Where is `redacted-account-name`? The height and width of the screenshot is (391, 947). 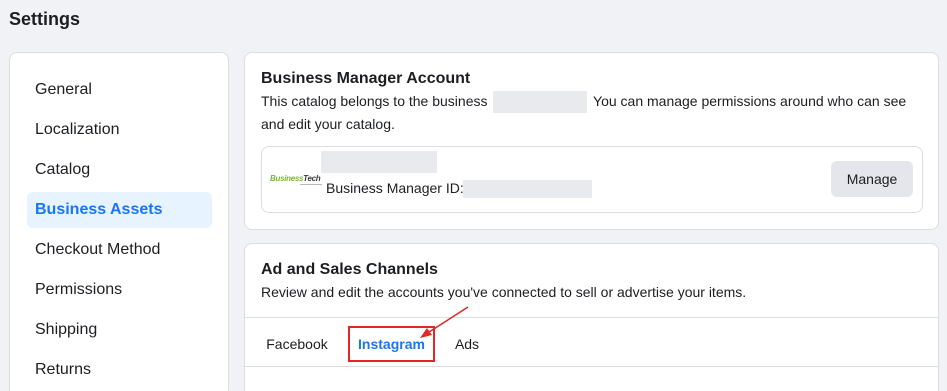
redacted-account-name is located at coordinates (379, 162).